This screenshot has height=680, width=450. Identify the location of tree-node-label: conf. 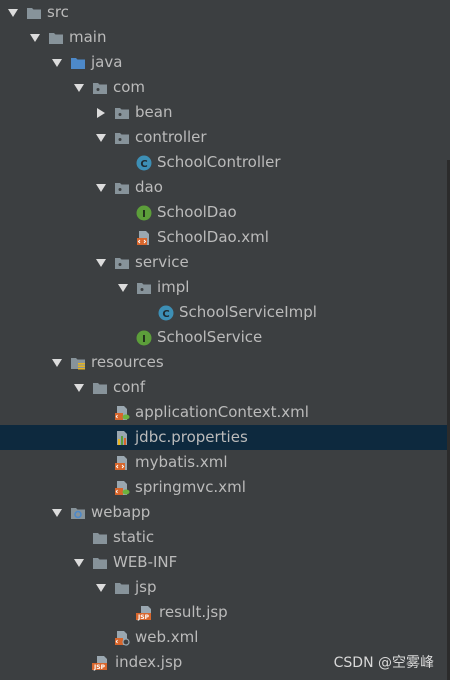
(129, 387).